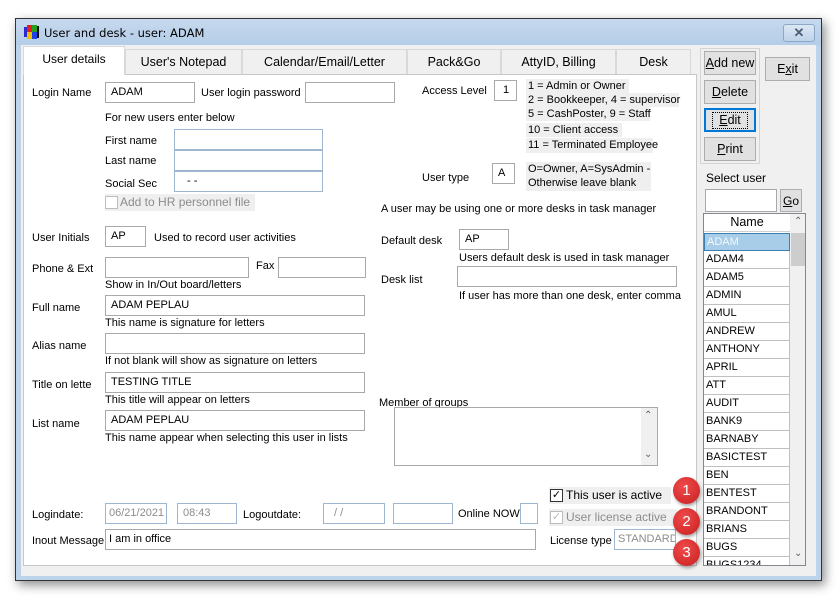 This screenshot has width=837, height=596. What do you see at coordinates (125, 236) in the screenshot?
I see `user-initials-input: AP` at bounding box center [125, 236].